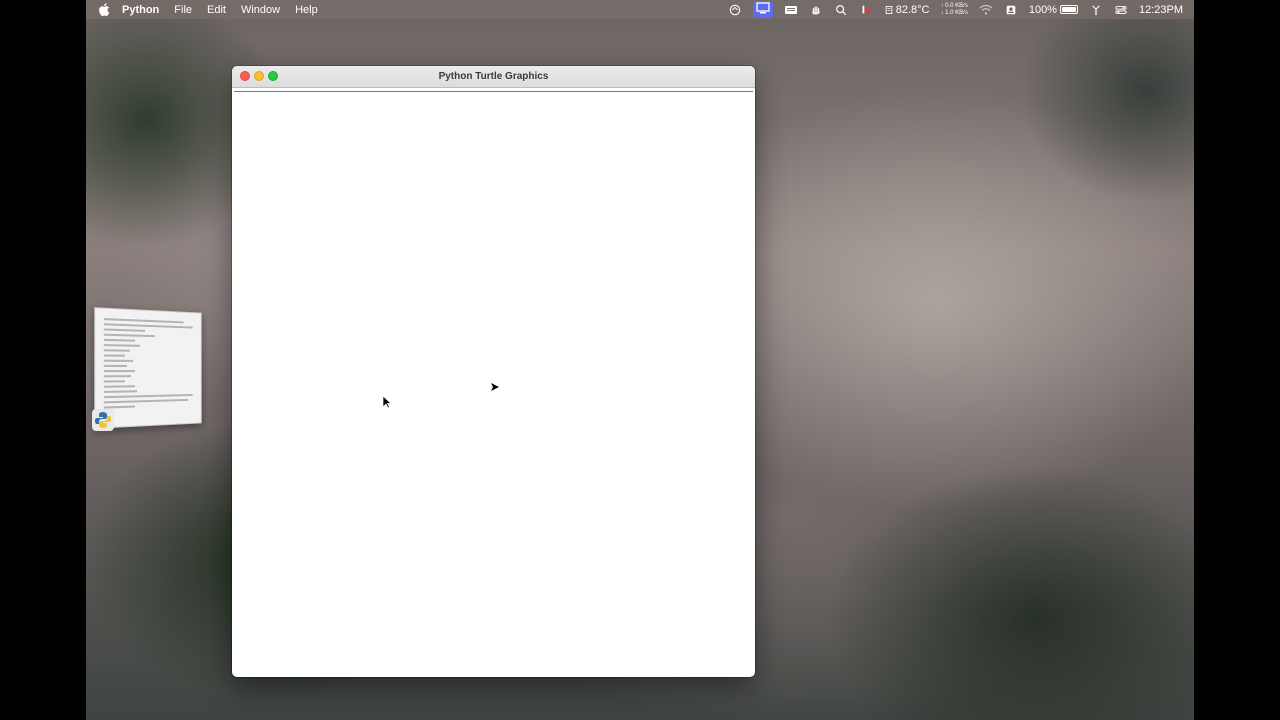 Image resolution: width=1280 pixels, height=720 pixels. I want to click on window-title: Python Turtle Graphics, so click(493, 76).